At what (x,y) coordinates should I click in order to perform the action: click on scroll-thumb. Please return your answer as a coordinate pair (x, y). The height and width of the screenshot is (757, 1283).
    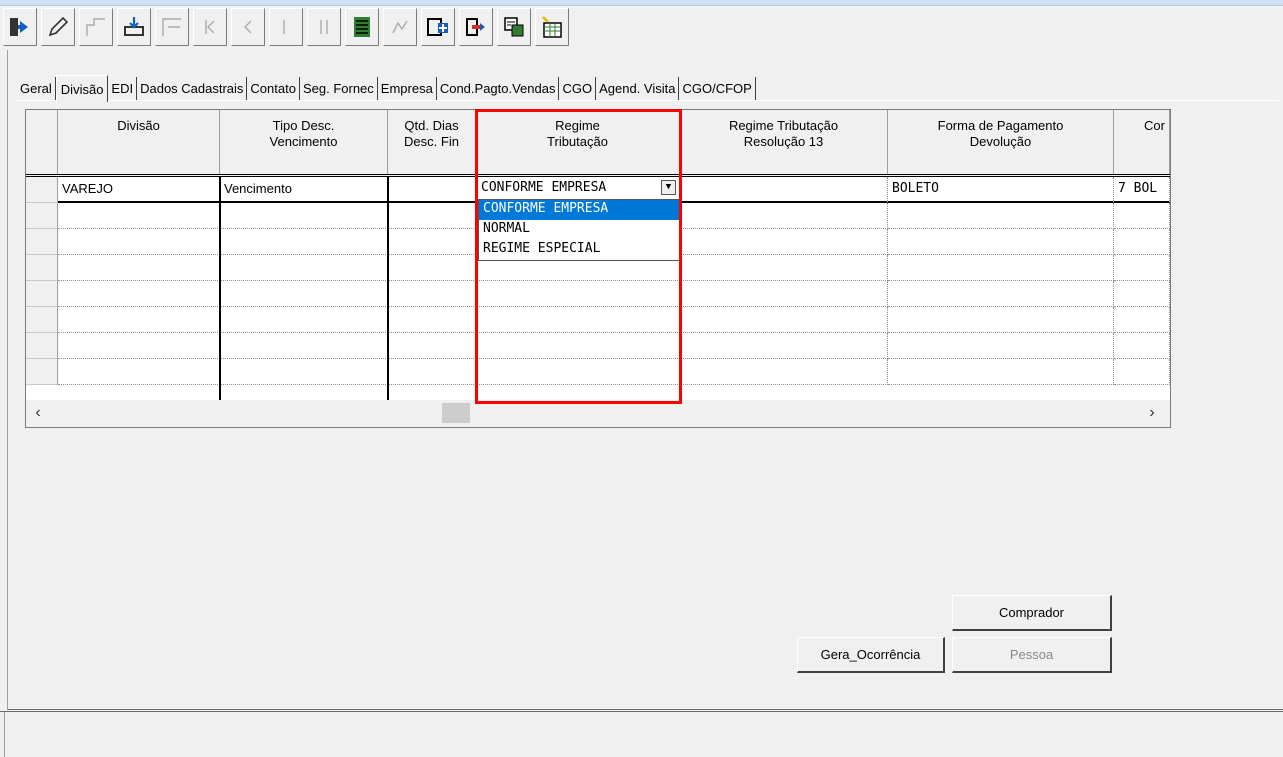
    Looking at the image, I should click on (456, 413).